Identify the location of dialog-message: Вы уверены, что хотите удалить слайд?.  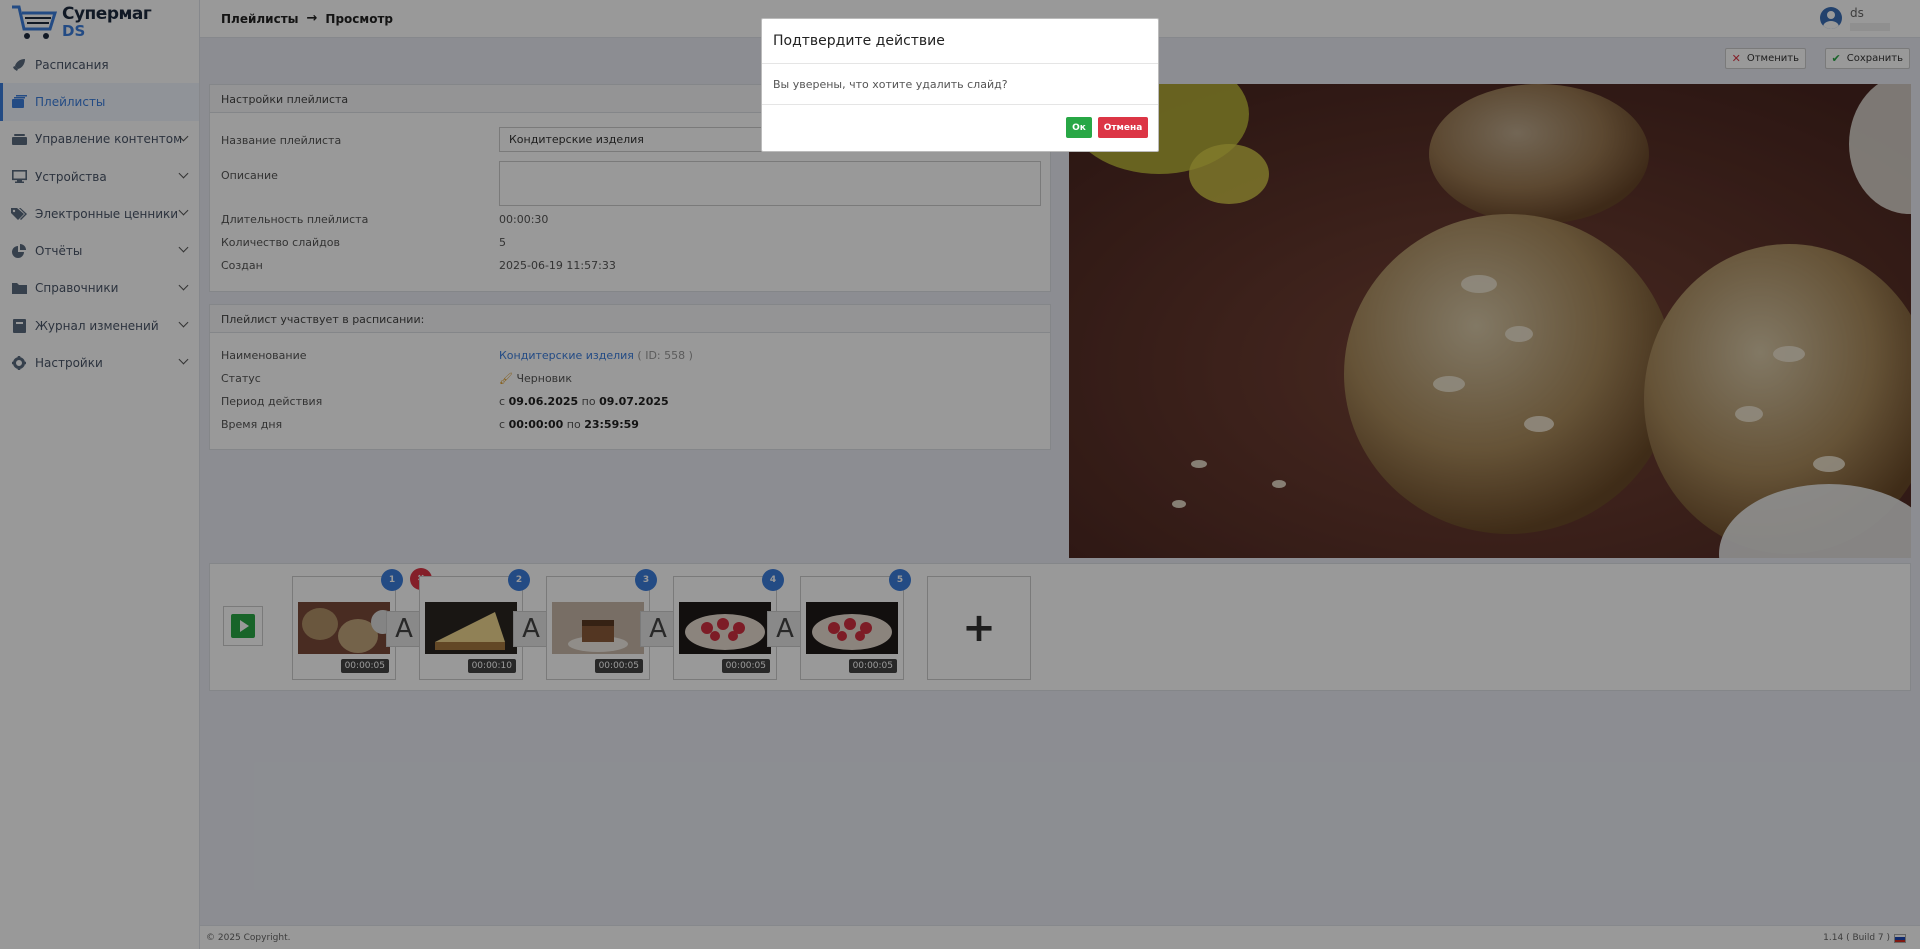
(960, 84).